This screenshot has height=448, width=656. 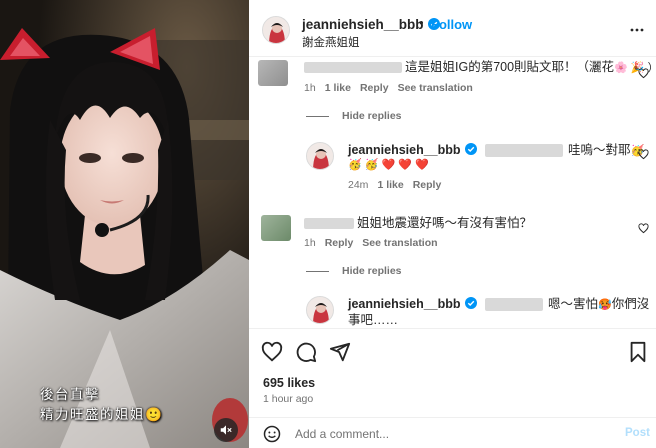 I want to click on comment-1-likes: 1 like, so click(x=338, y=88).